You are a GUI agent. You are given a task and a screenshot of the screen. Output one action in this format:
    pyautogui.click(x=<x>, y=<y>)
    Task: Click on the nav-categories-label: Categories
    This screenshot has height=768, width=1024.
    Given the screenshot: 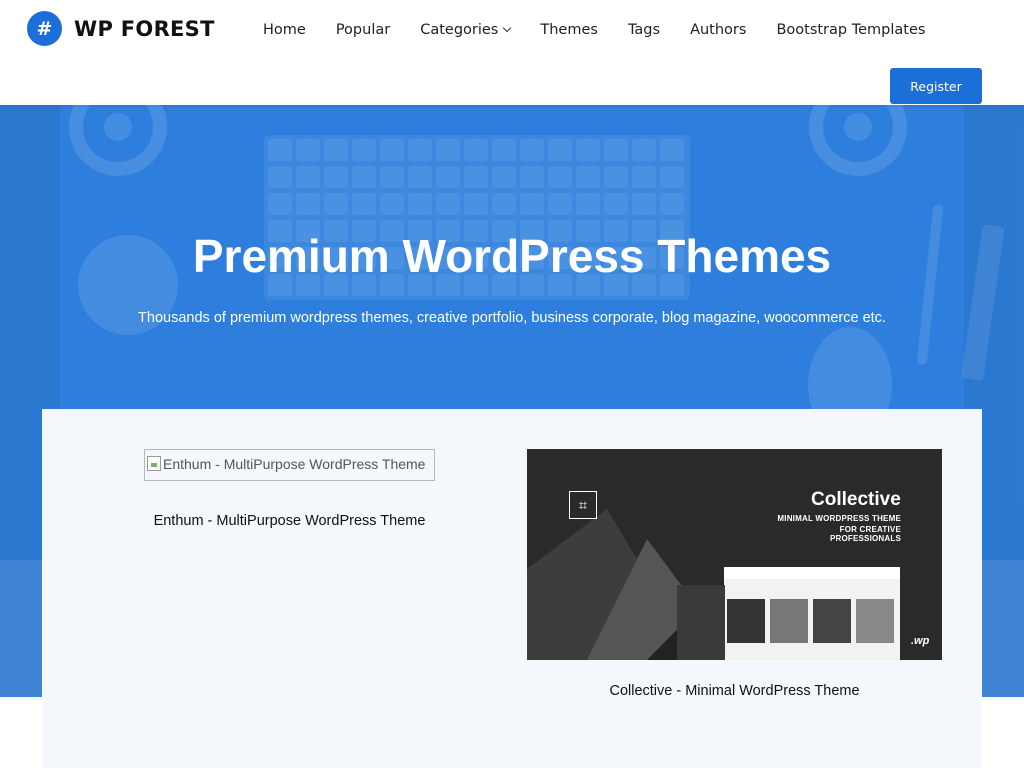 What is the action you would take?
    pyautogui.click(x=459, y=30)
    